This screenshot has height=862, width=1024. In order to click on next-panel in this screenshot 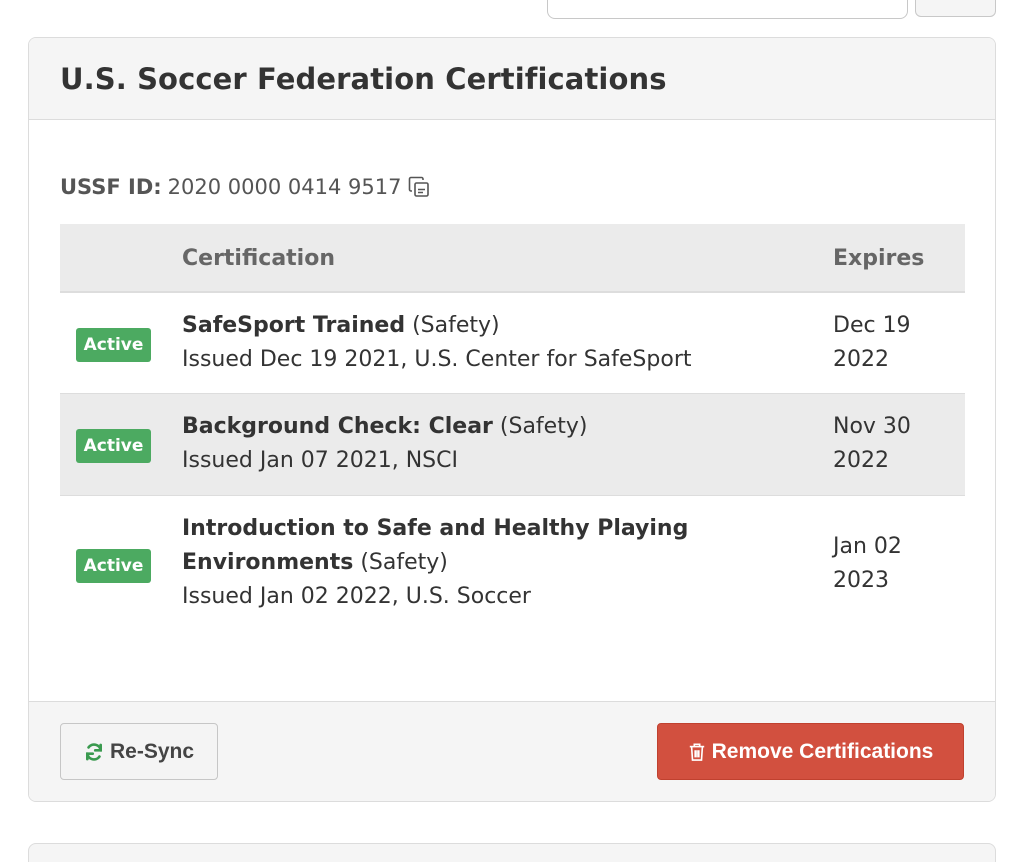, I will do `click(512, 852)`.